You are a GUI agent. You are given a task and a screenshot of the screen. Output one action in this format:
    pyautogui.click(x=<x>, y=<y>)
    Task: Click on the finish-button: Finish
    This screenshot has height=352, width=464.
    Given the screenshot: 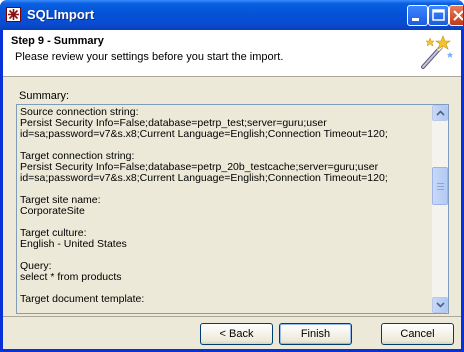 What is the action you would take?
    pyautogui.click(x=315, y=334)
    